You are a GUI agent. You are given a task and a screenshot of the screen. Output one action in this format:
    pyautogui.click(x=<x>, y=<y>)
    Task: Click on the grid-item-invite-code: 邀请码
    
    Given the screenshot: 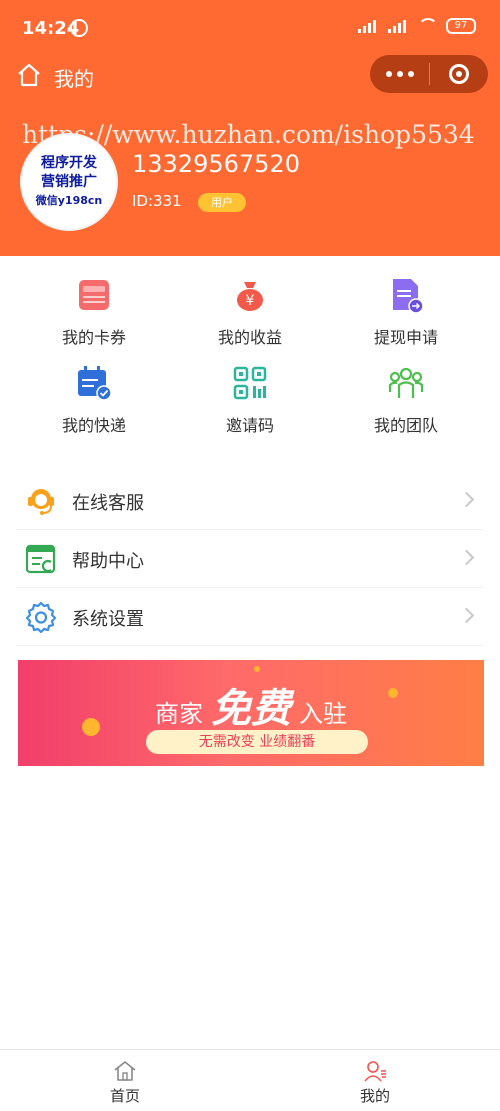 What is the action you would take?
    pyautogui.click(x=250, y=400)
    